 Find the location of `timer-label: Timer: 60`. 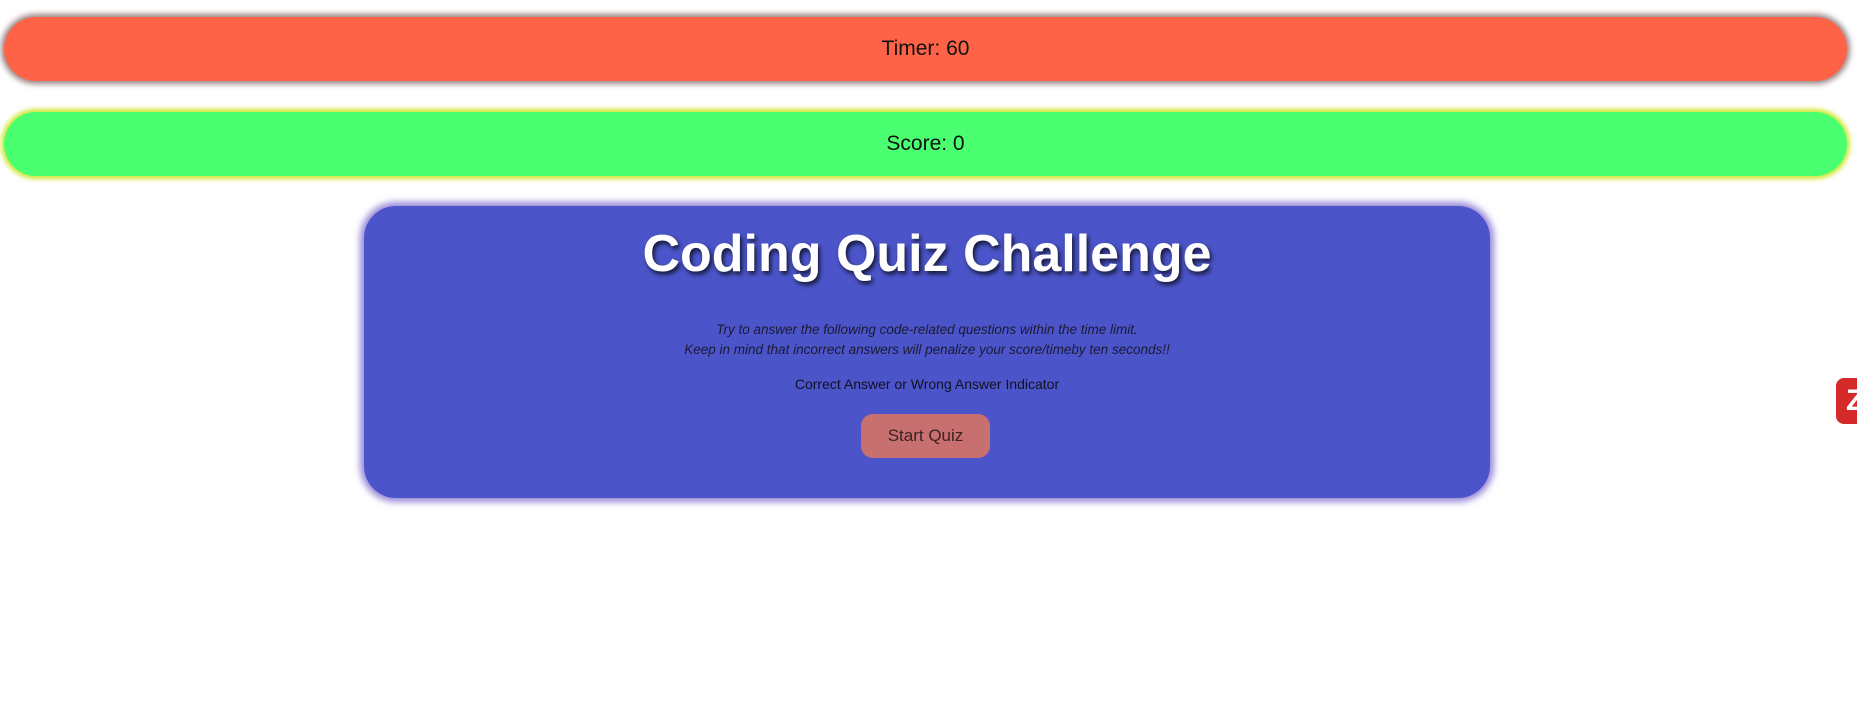

timer-label: Timer: 60 is located at coordinates (925, 48).